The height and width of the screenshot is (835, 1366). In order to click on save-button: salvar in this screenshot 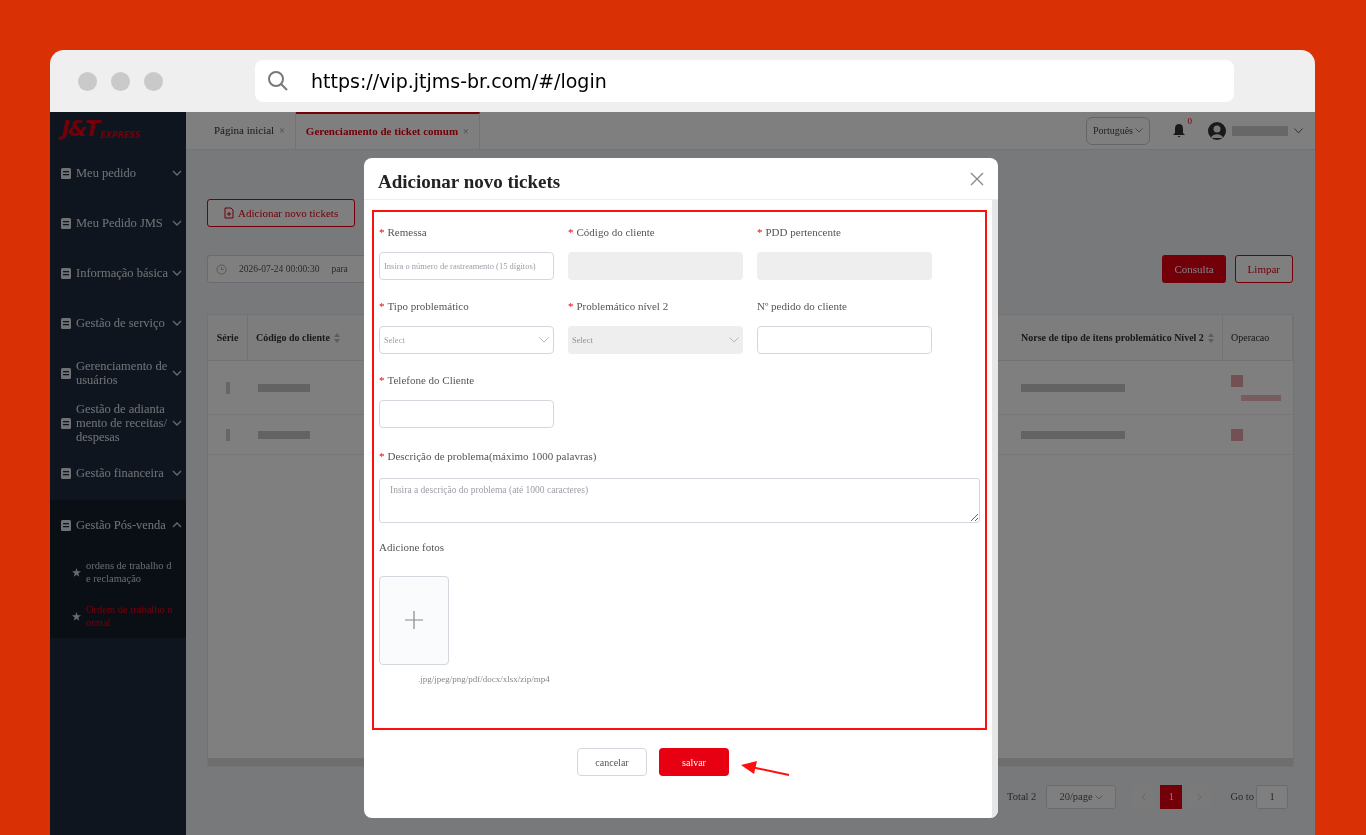, I will do `click(694, 762)`.